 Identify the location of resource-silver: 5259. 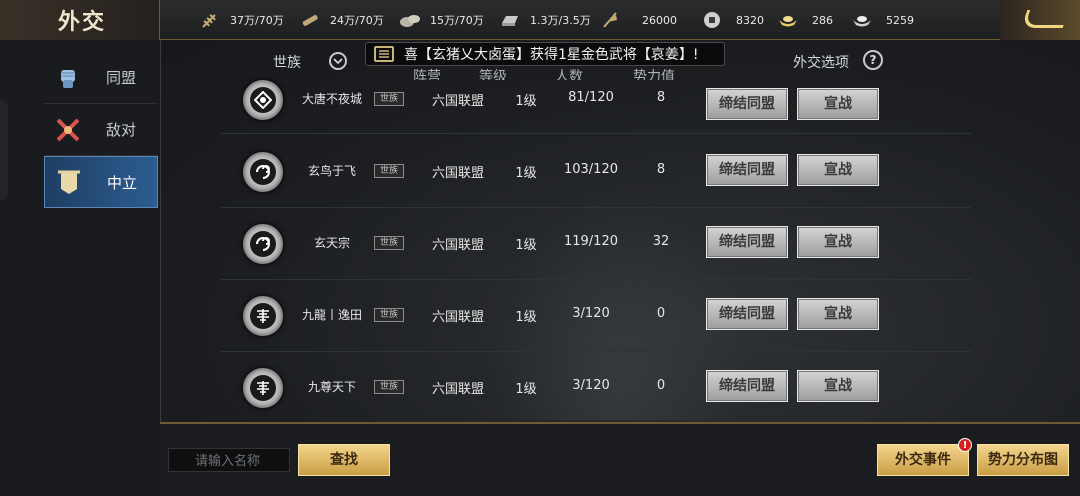
(882, 20).